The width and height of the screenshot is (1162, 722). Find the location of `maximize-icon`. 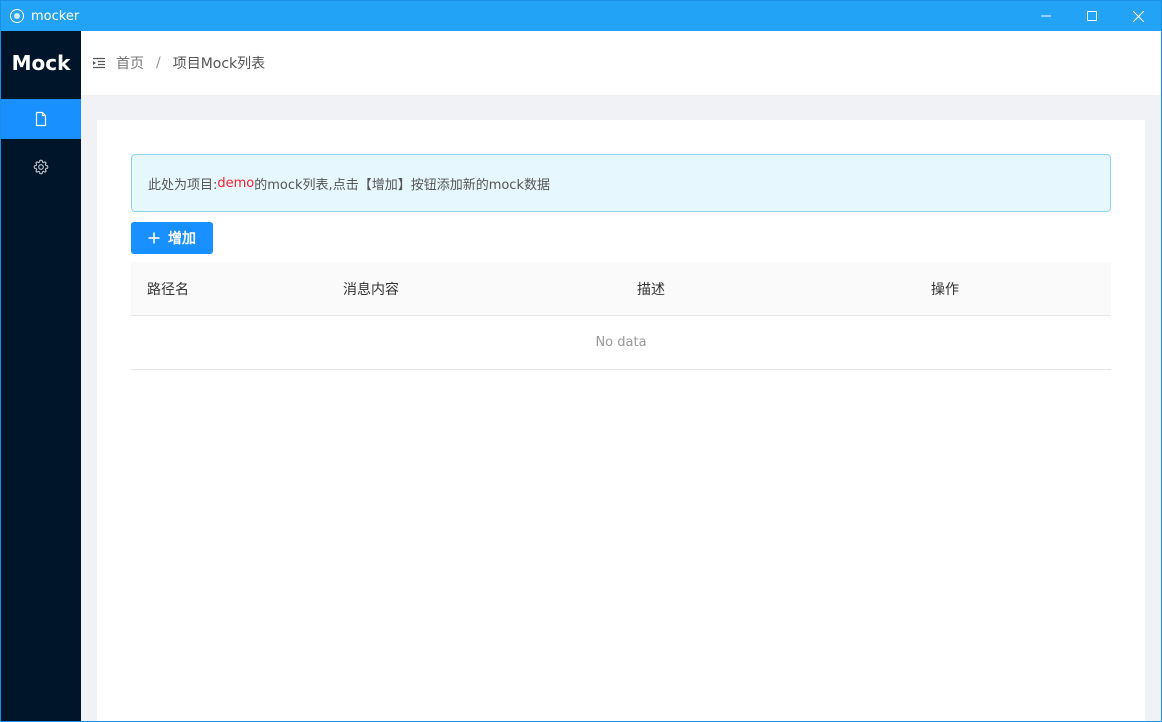

maximize-icon is located at coordinates (1092, 16).